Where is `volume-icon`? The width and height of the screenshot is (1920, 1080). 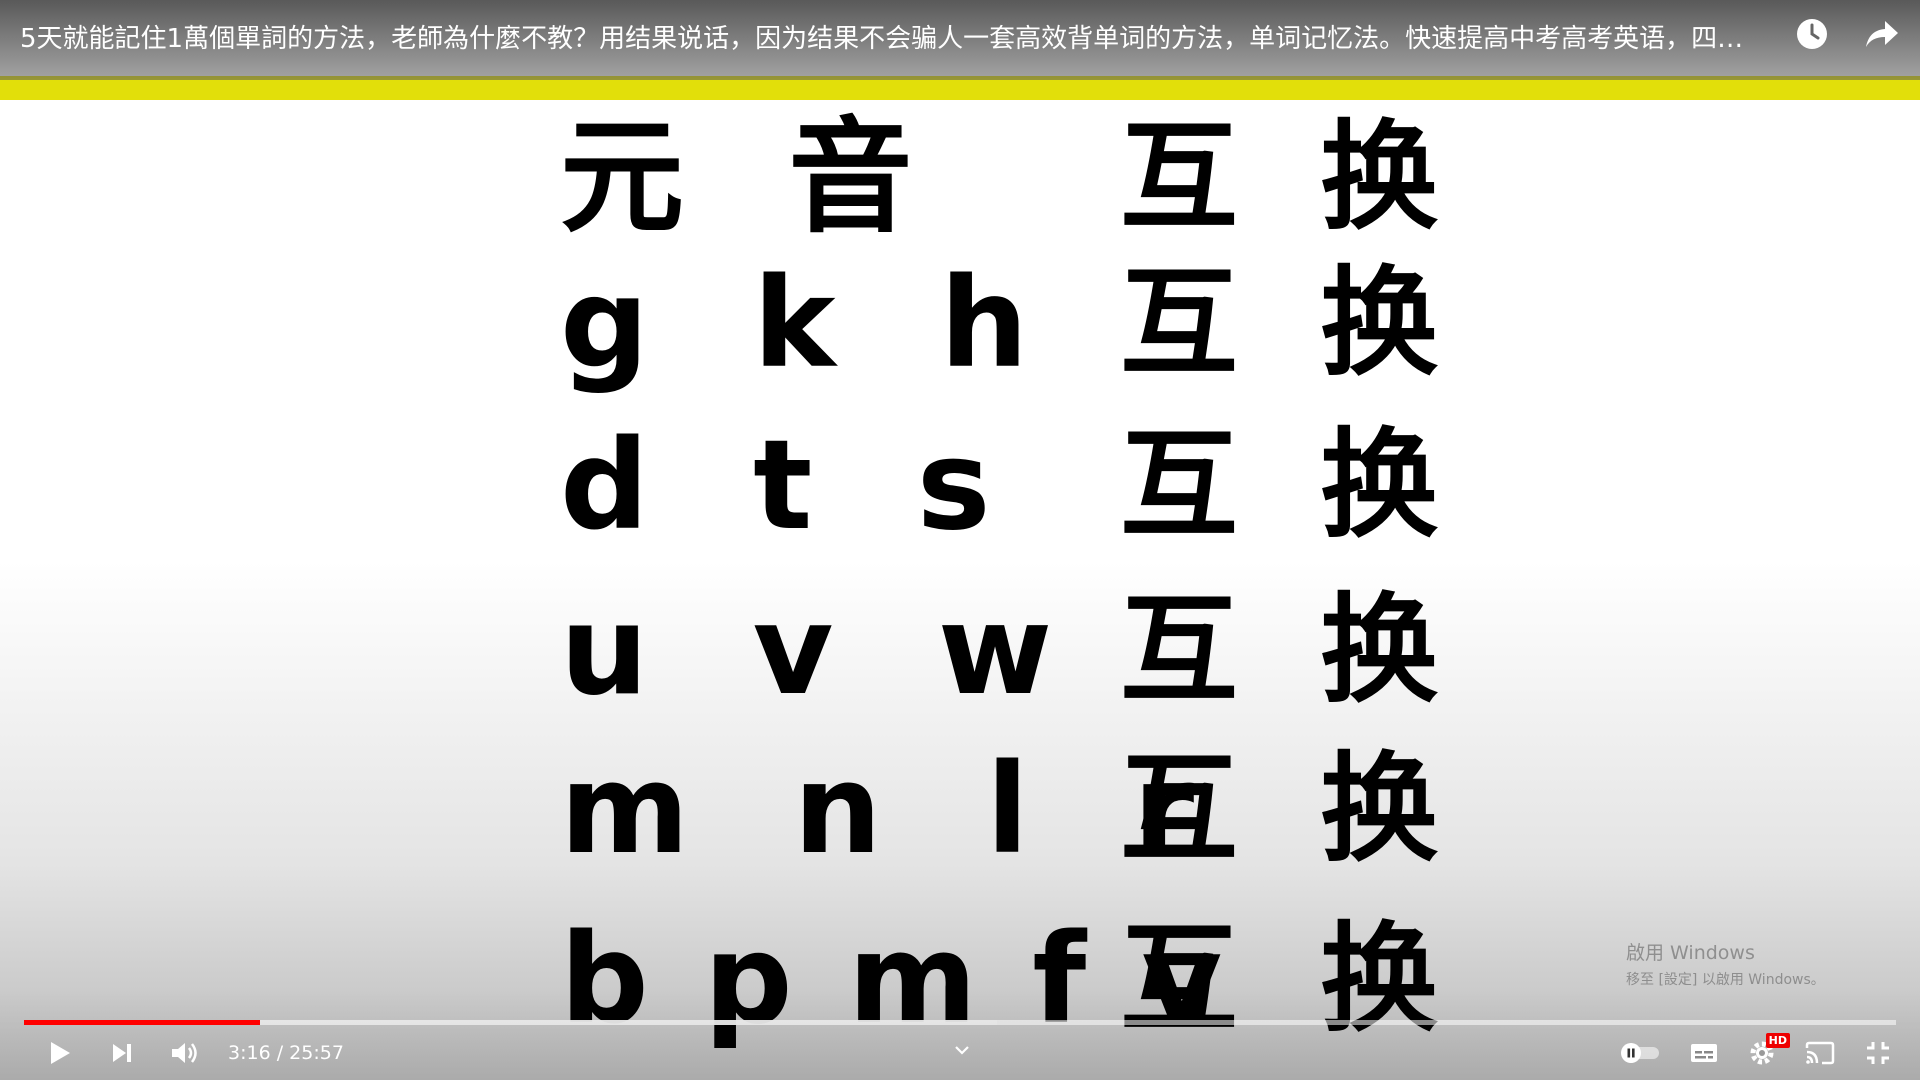
volume-icon is located at coordinates (184, 1053).